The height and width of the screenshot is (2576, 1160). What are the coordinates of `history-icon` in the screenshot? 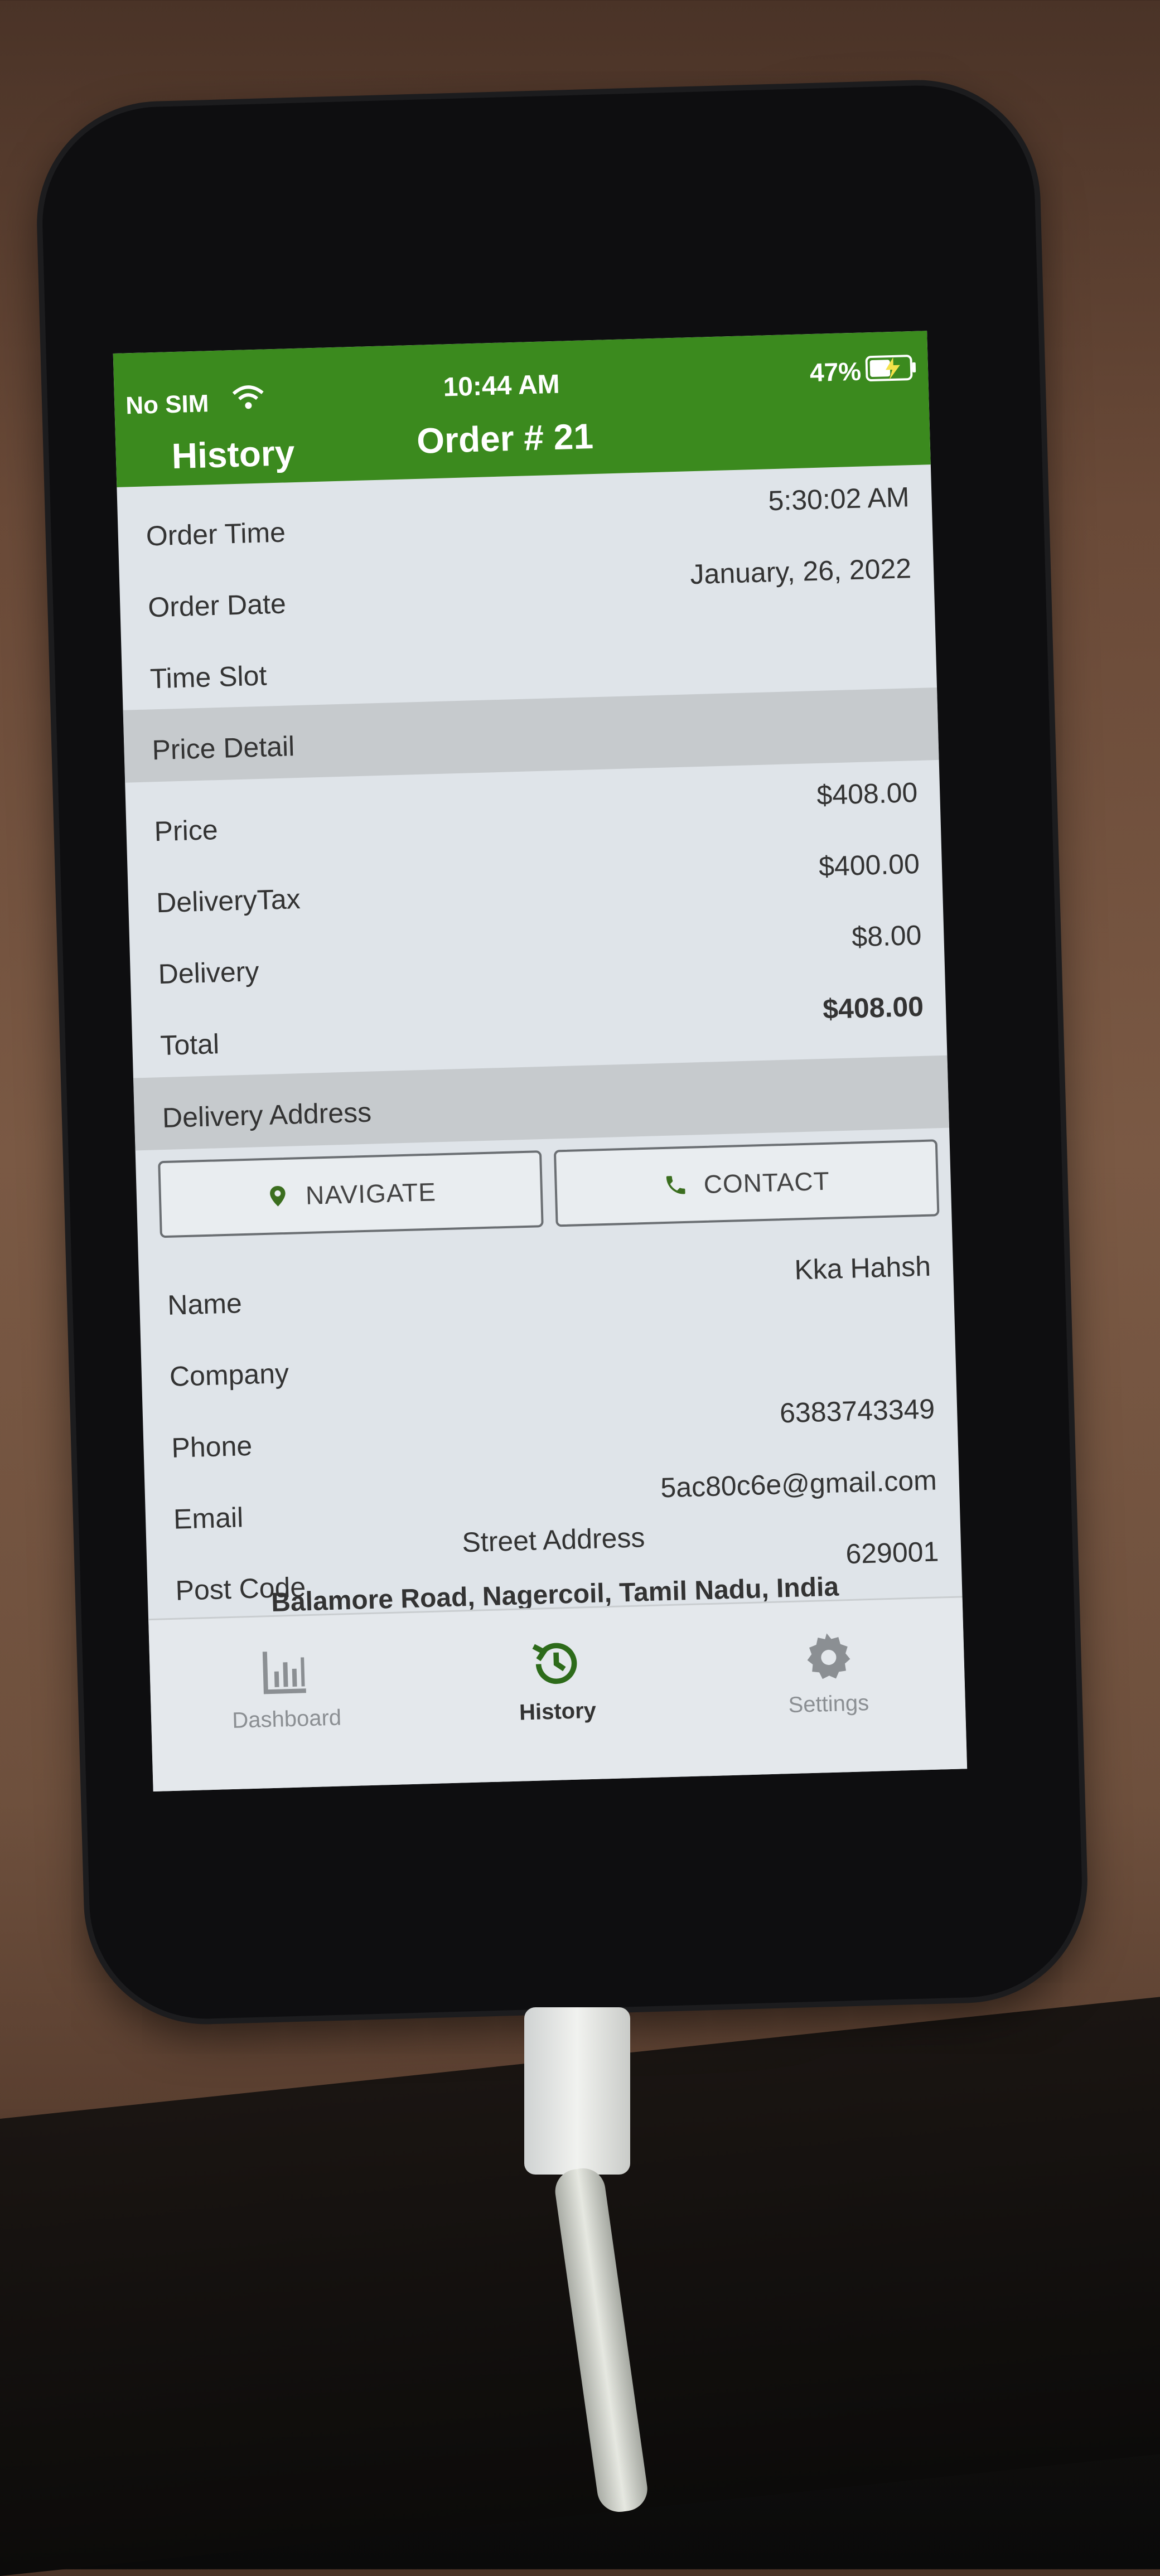 It's located at (554, 1663).